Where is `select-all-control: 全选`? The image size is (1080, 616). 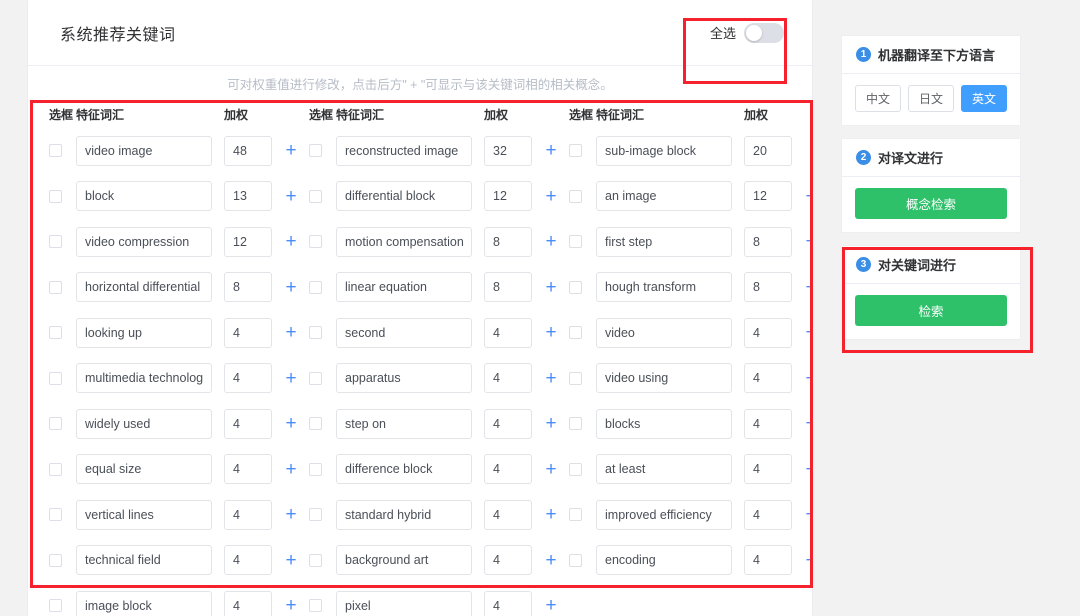
select-all-control: 全选 is located at coordinates (747, 33).